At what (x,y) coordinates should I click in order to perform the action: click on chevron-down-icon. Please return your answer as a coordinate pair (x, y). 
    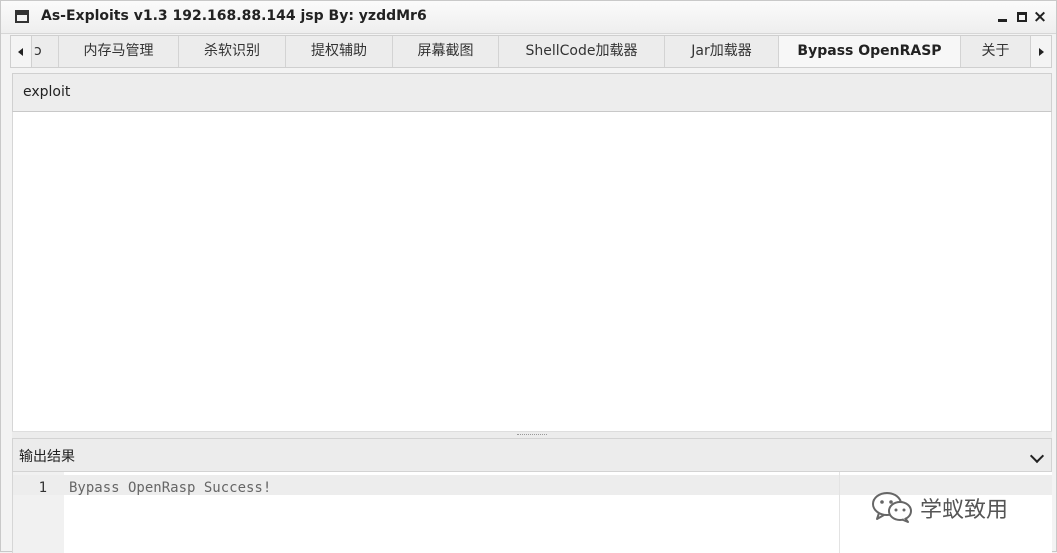
    Looking at the image, I should click on (1037, 456).